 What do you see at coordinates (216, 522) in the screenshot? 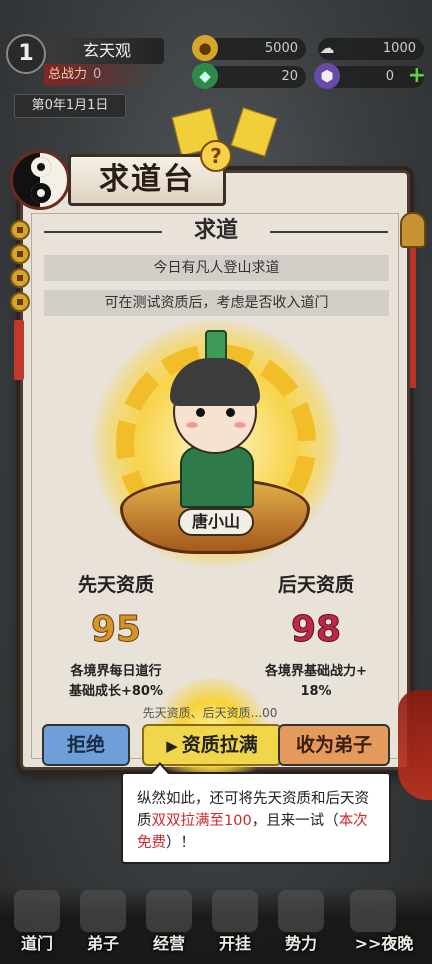
I see `character-name: 唐小山` at bounding box center [216, 522].